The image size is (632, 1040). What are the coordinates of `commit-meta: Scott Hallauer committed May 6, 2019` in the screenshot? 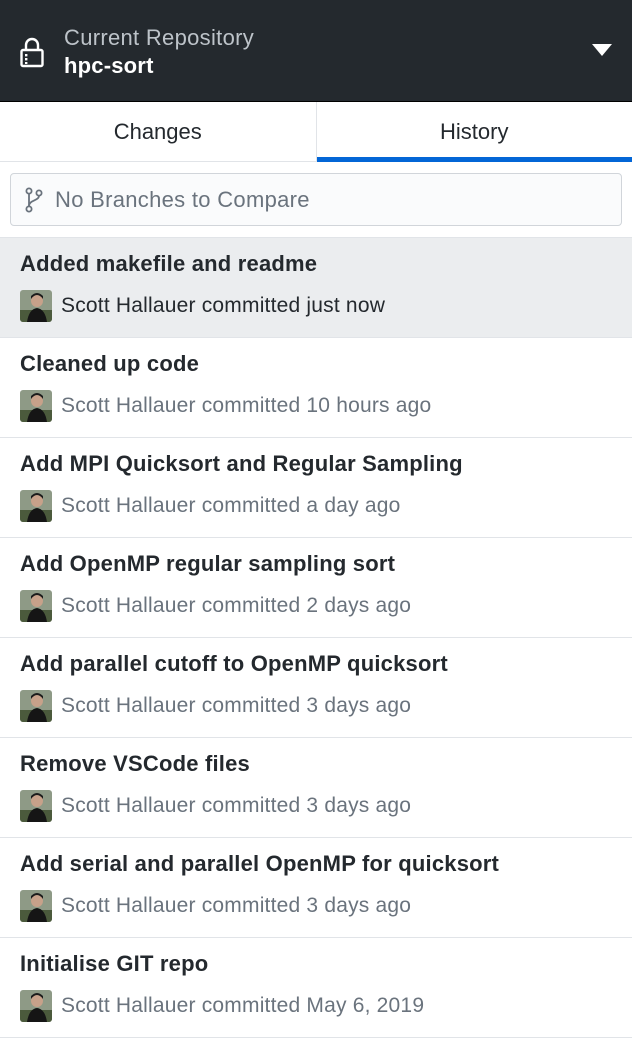 It's located at (316, 1006).